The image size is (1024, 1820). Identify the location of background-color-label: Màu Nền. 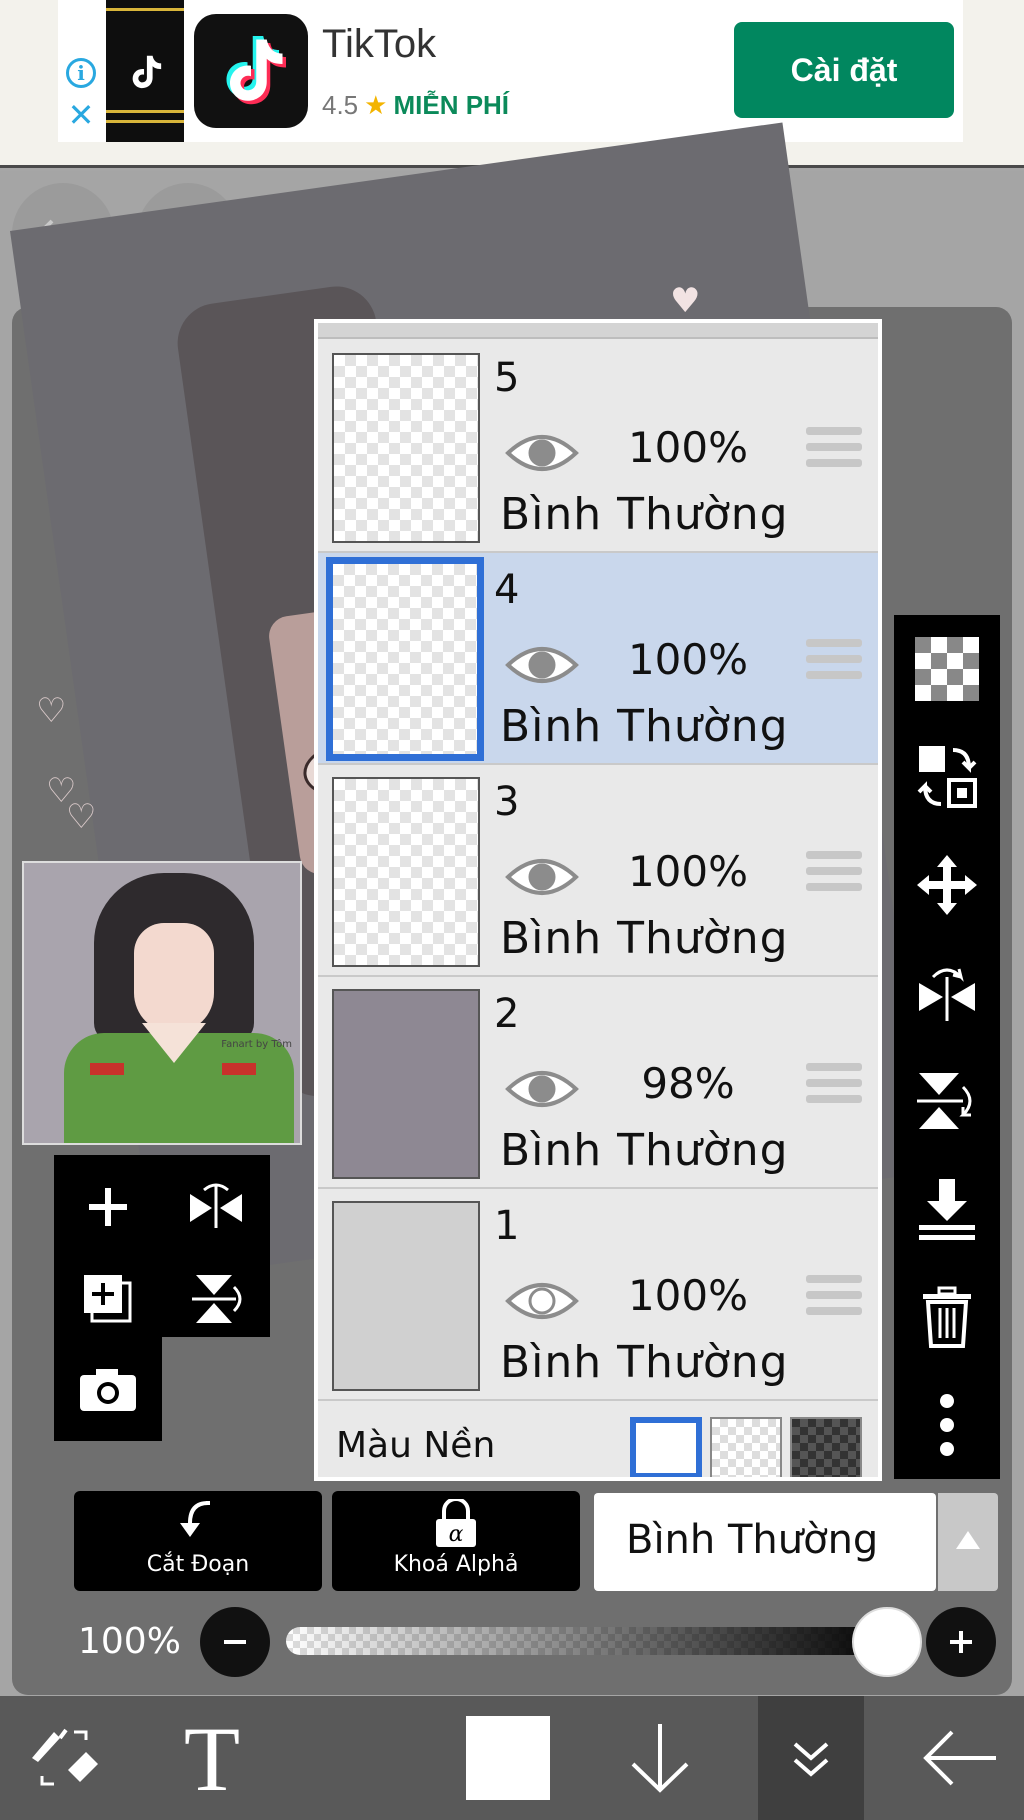
(416, 1445).